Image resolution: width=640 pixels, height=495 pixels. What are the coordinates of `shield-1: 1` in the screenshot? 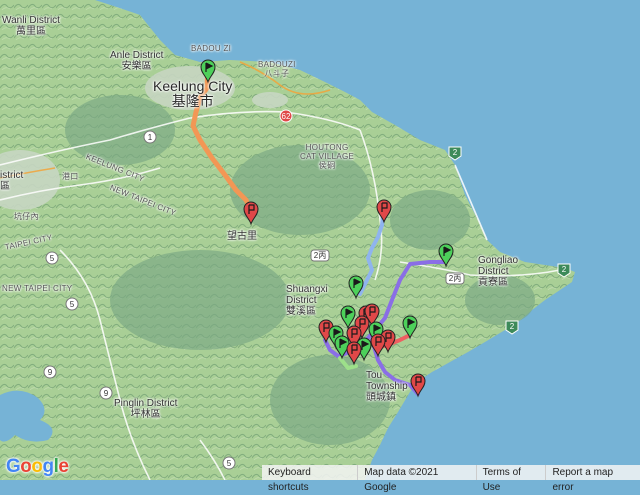 It's located at (150, 137).